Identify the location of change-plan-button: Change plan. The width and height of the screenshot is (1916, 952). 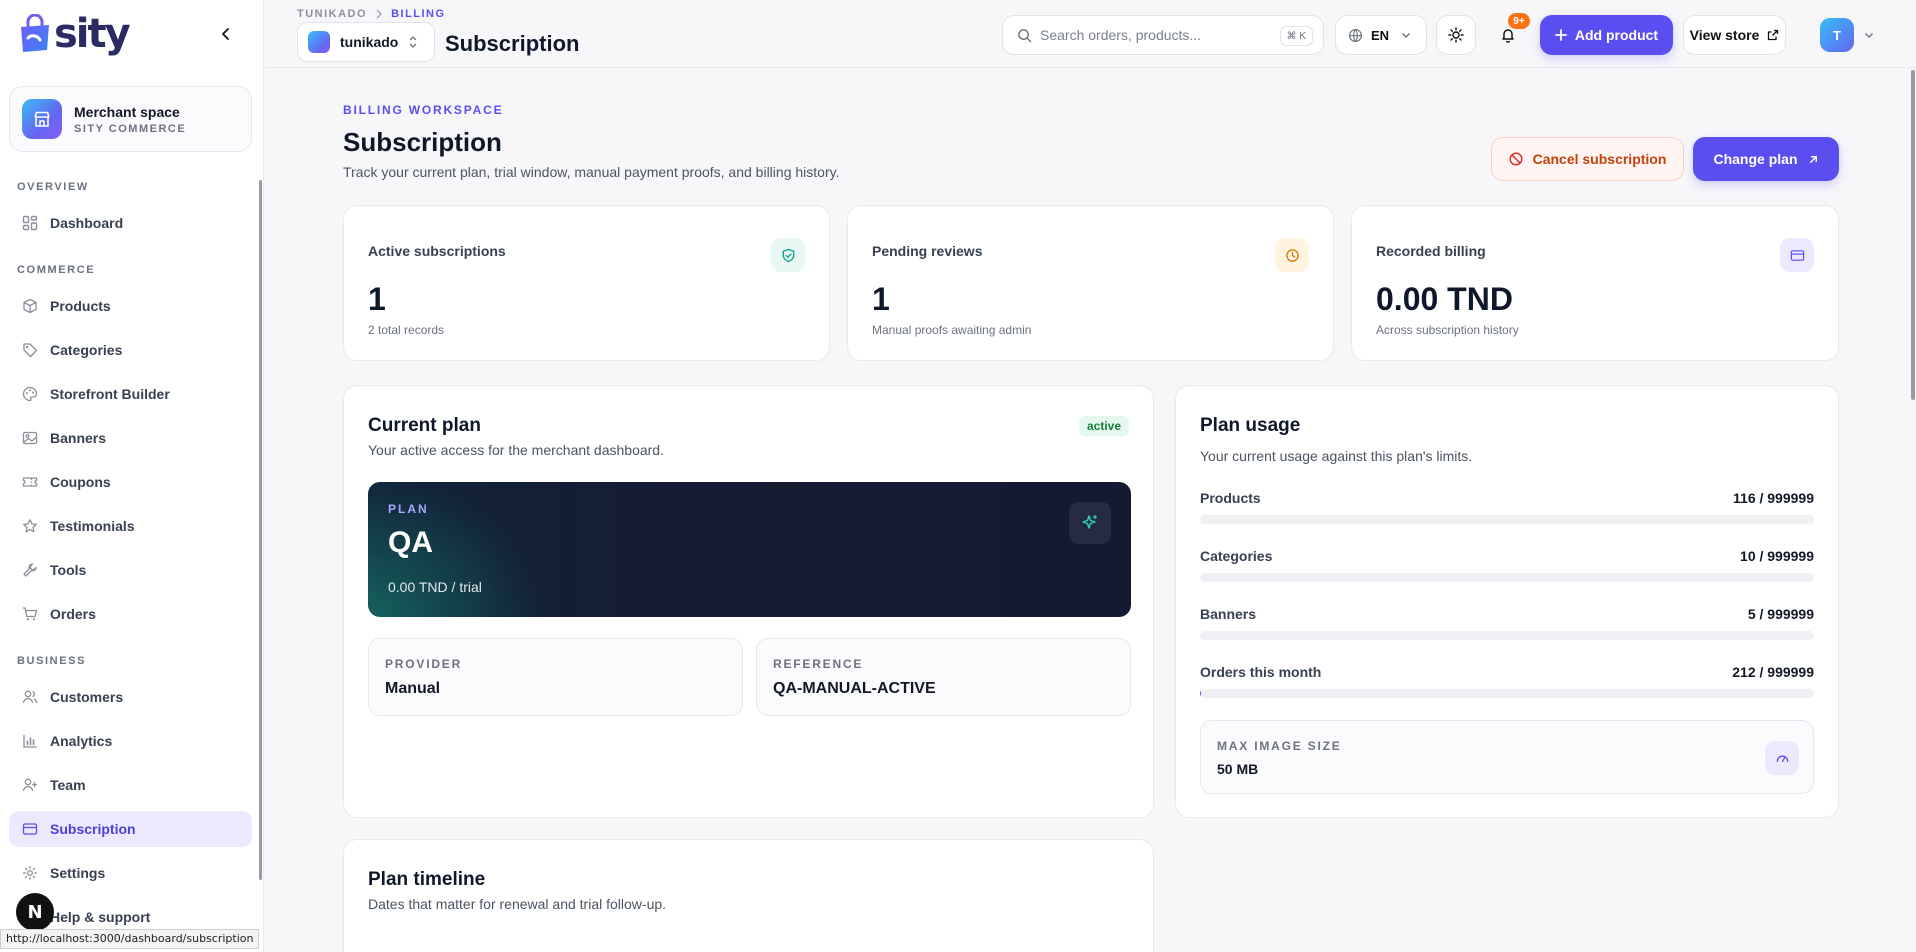
(1766, 159).